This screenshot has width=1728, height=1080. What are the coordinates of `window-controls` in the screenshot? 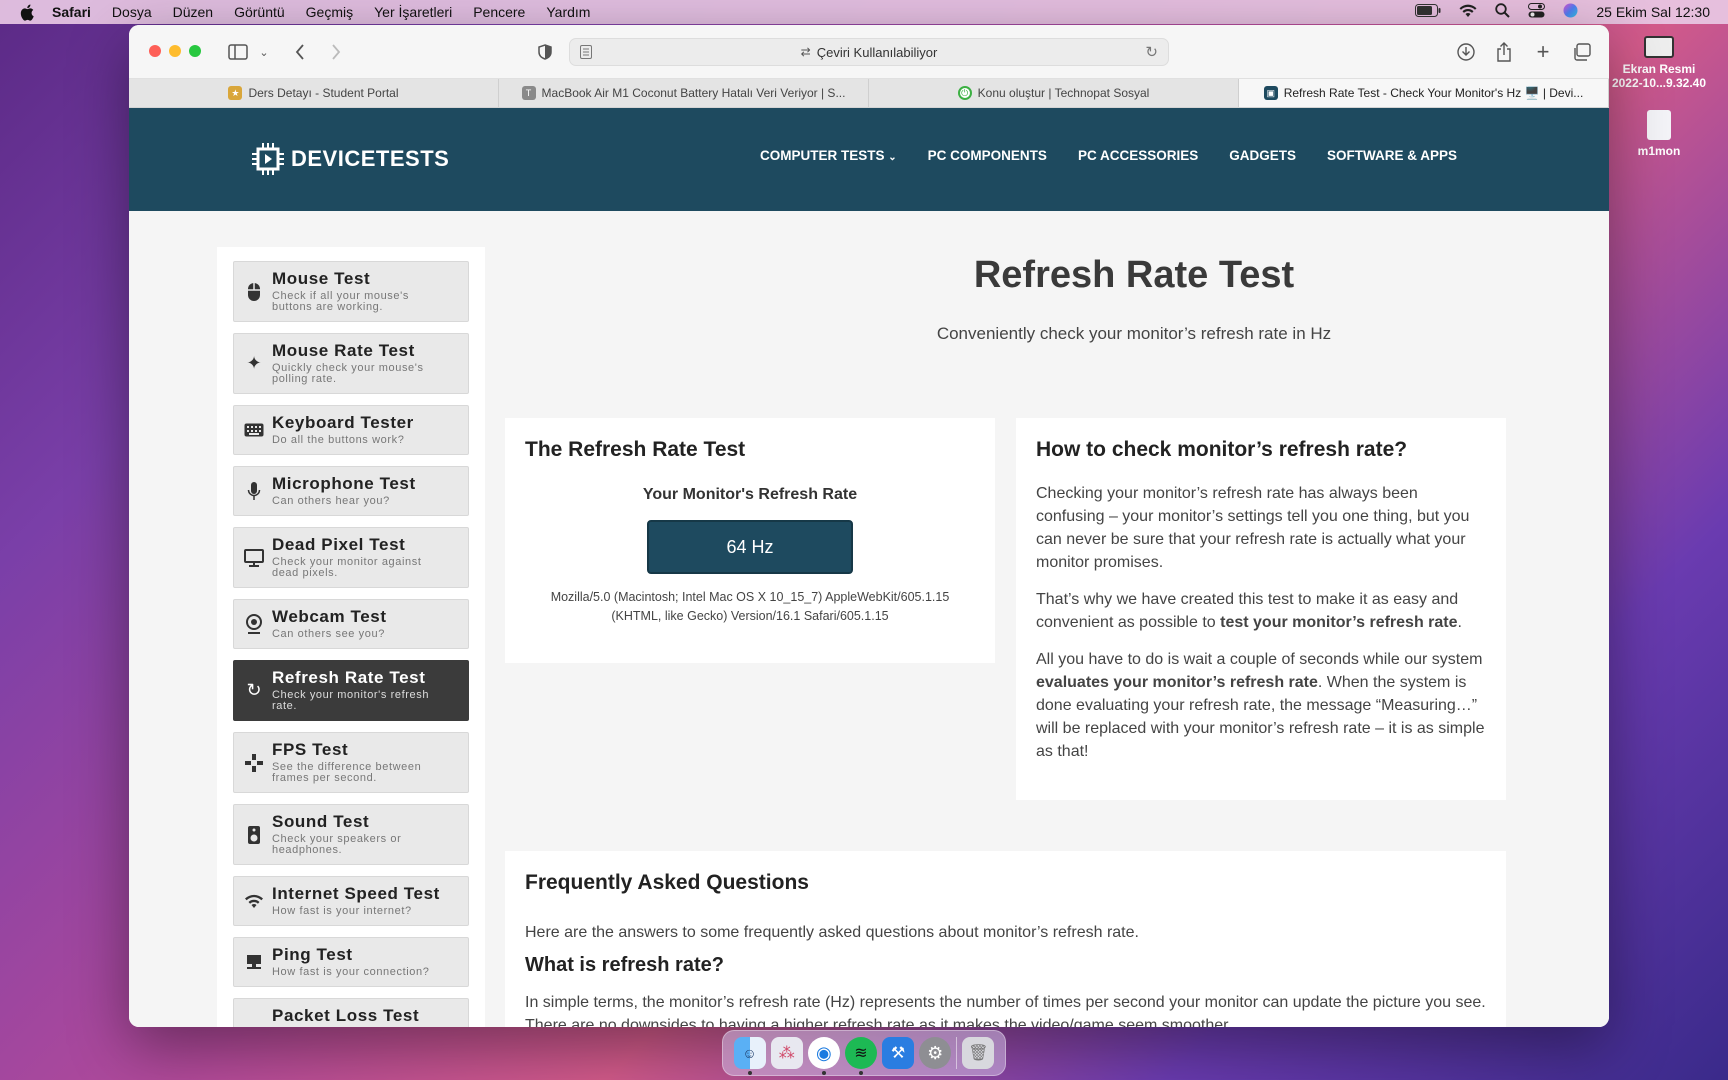 It's located at (175, 51).